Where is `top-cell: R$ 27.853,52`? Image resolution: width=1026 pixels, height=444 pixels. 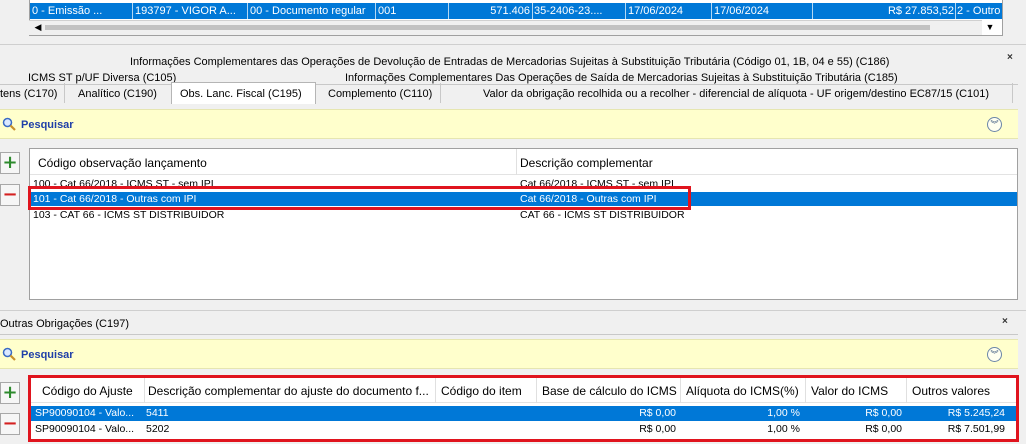 top-cell: R$ 27.853,52 is located at coordinates (920, 11).